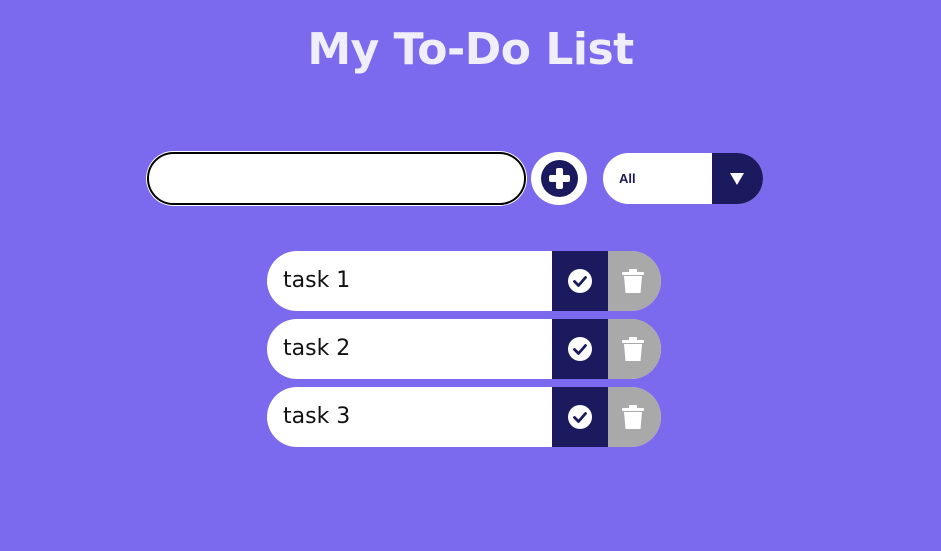 This screenshot has height=551, width=941. I want to click on todo-item: task 1, so click(464, 281).